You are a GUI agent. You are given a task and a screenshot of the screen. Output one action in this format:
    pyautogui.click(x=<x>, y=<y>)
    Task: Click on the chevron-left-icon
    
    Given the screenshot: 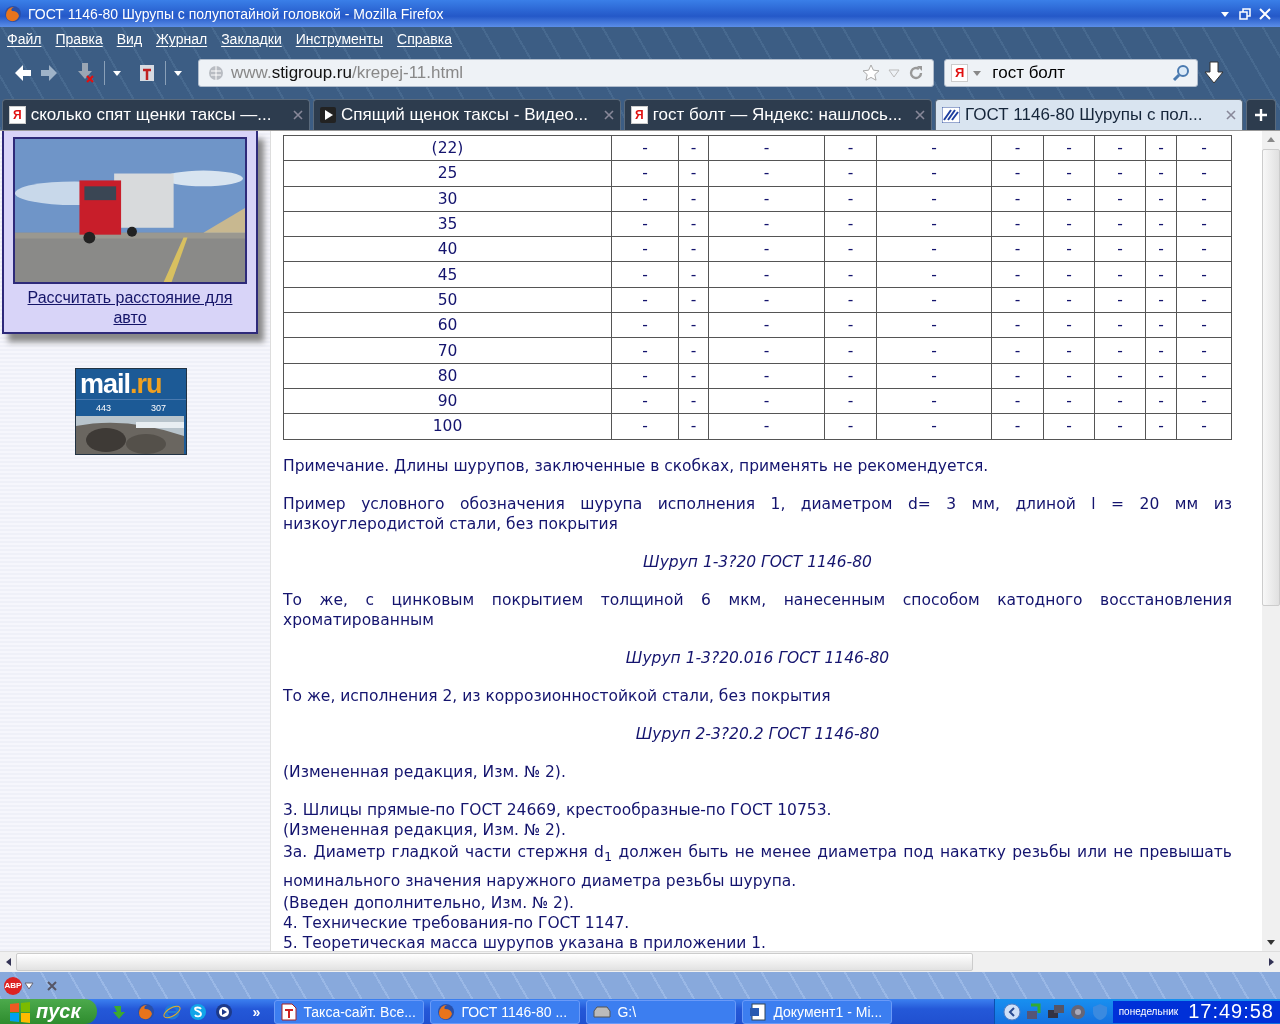 What is the action you would take?
    pyautogui.click(x=1011, y=1011)
    